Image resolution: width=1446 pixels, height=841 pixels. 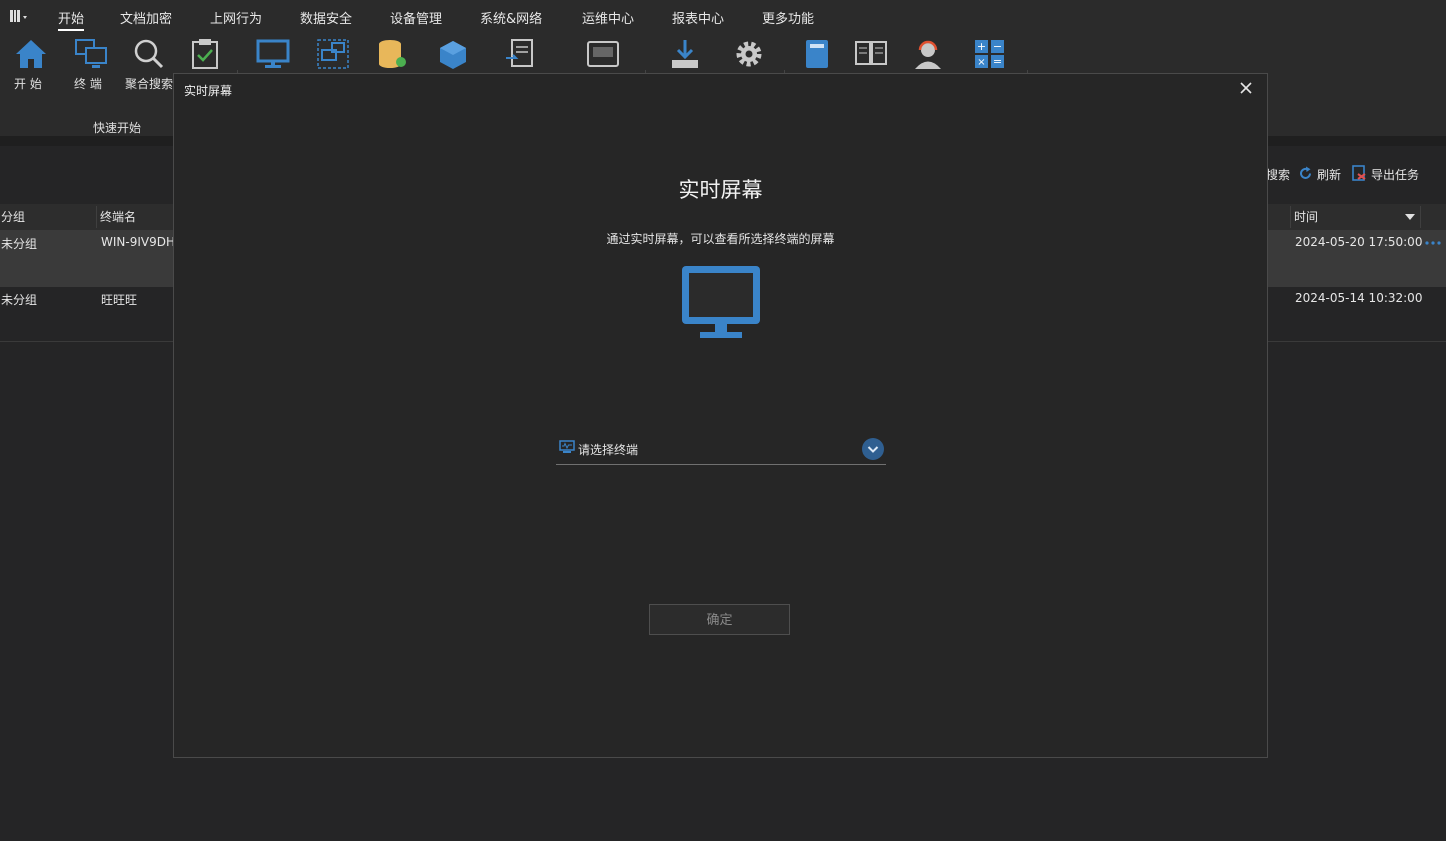 What do you see at coordinates (685, 54) in the screenshot?
I see `download-icon` at bounding box center [685, 54].